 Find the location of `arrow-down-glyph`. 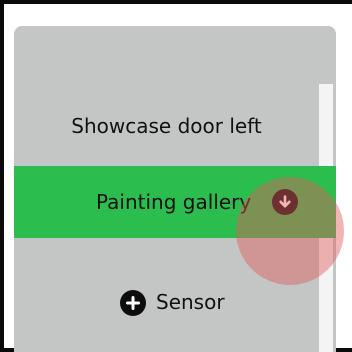

arrow-down-glyph is located at coordinates (285, 201).